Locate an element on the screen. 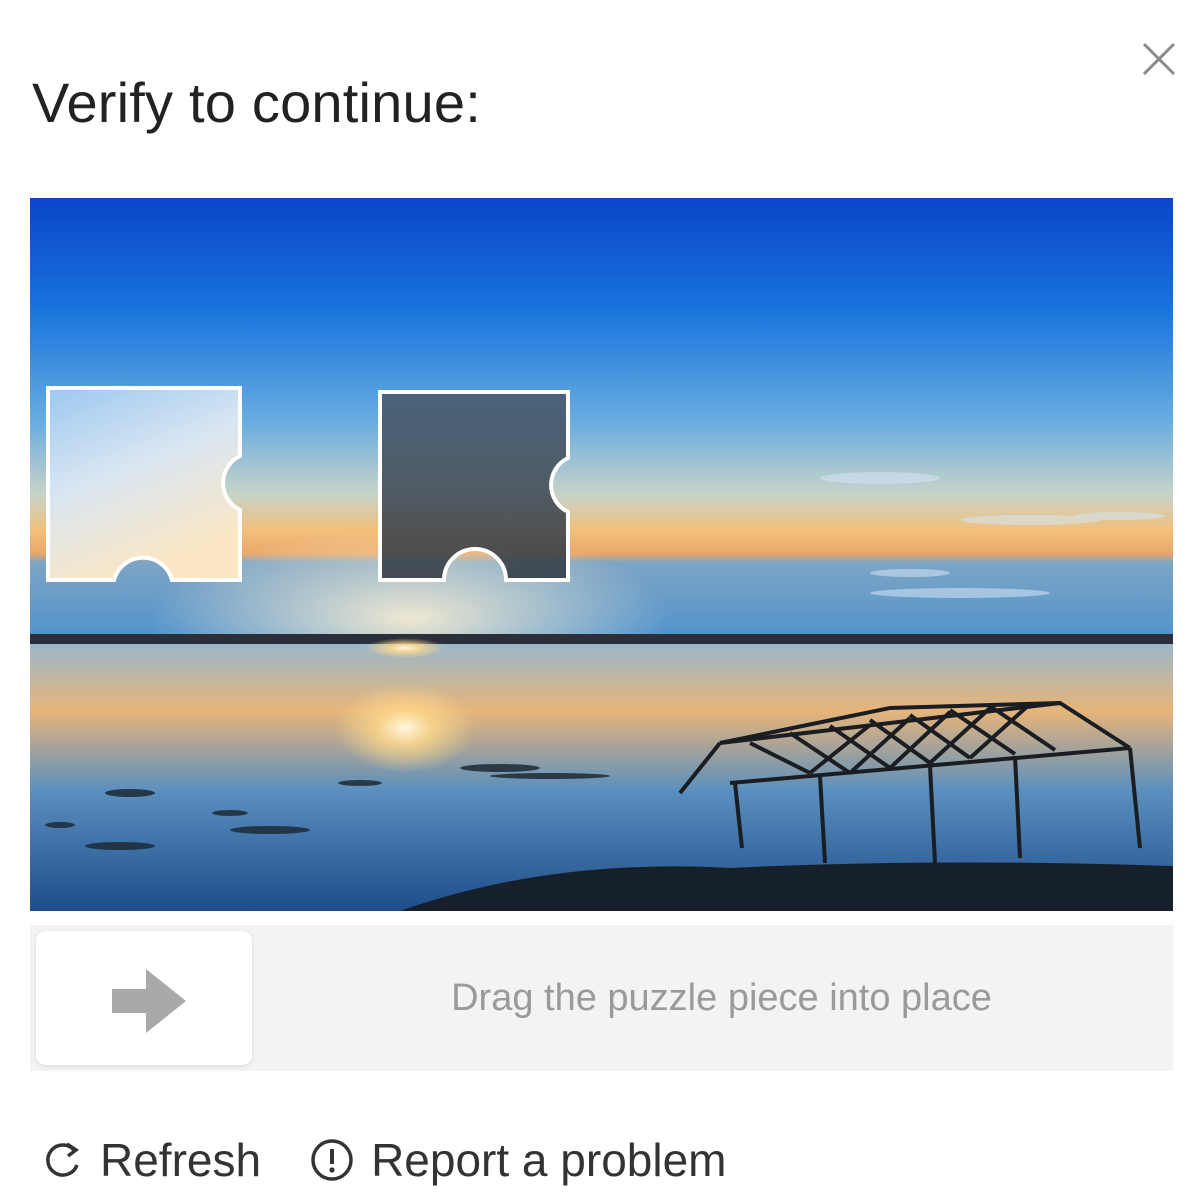 This screenshot has height=1200, width=1200. dialog-title: Verify to continue: is located at coordinates (256, 102).